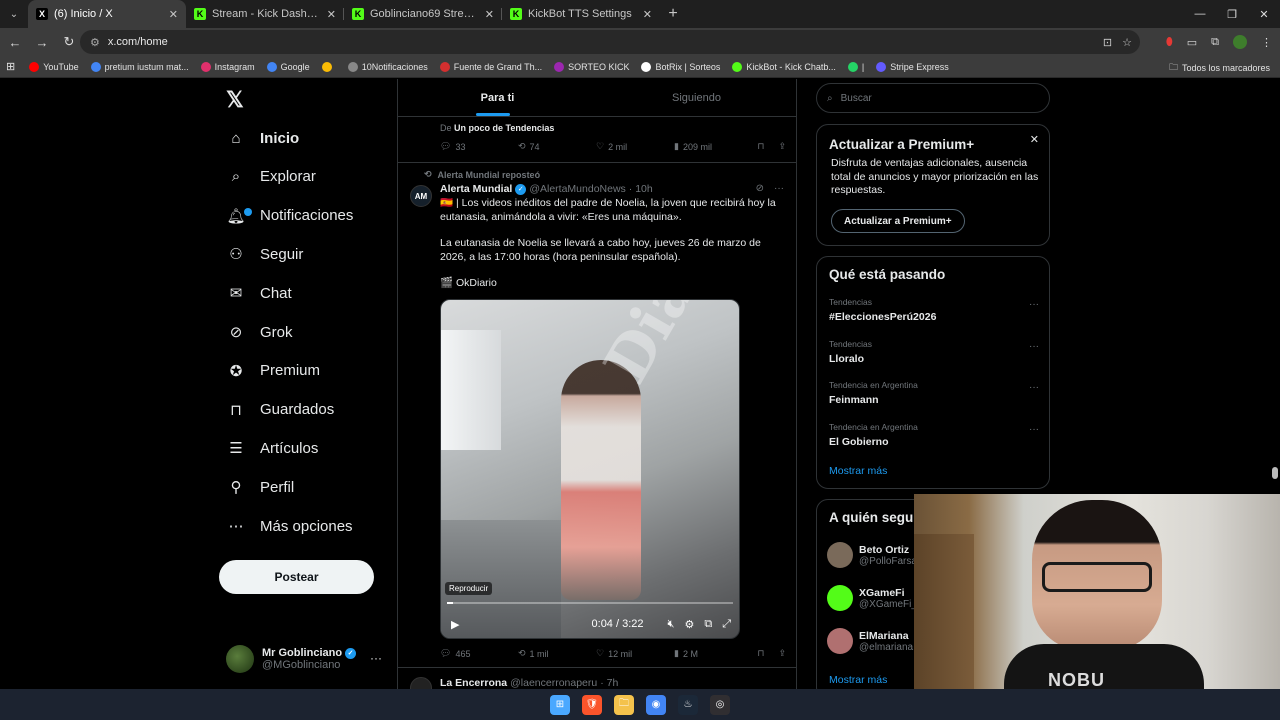 The width and height of the screenshot is (1280, 720). I want to click on brave-icon: 🛡︎, so click(592, 704).